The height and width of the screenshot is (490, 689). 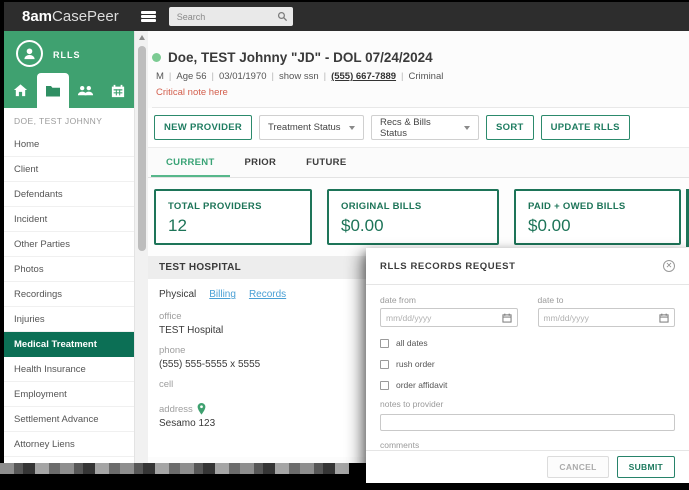 What do you see at coordinates (384, 364) in the screenshot?
I see `rush-order-checkbox` at bounding box center [384, 364].